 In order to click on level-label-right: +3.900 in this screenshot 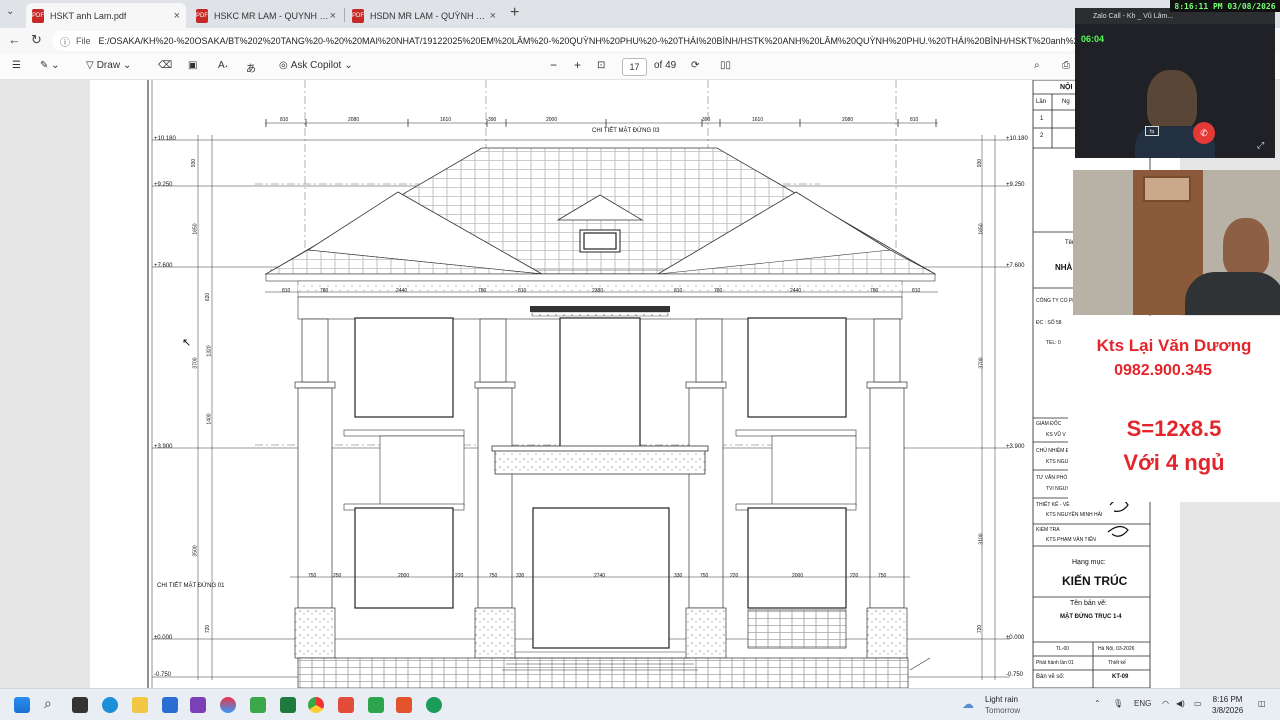, I will do `click(1015, 447)`.